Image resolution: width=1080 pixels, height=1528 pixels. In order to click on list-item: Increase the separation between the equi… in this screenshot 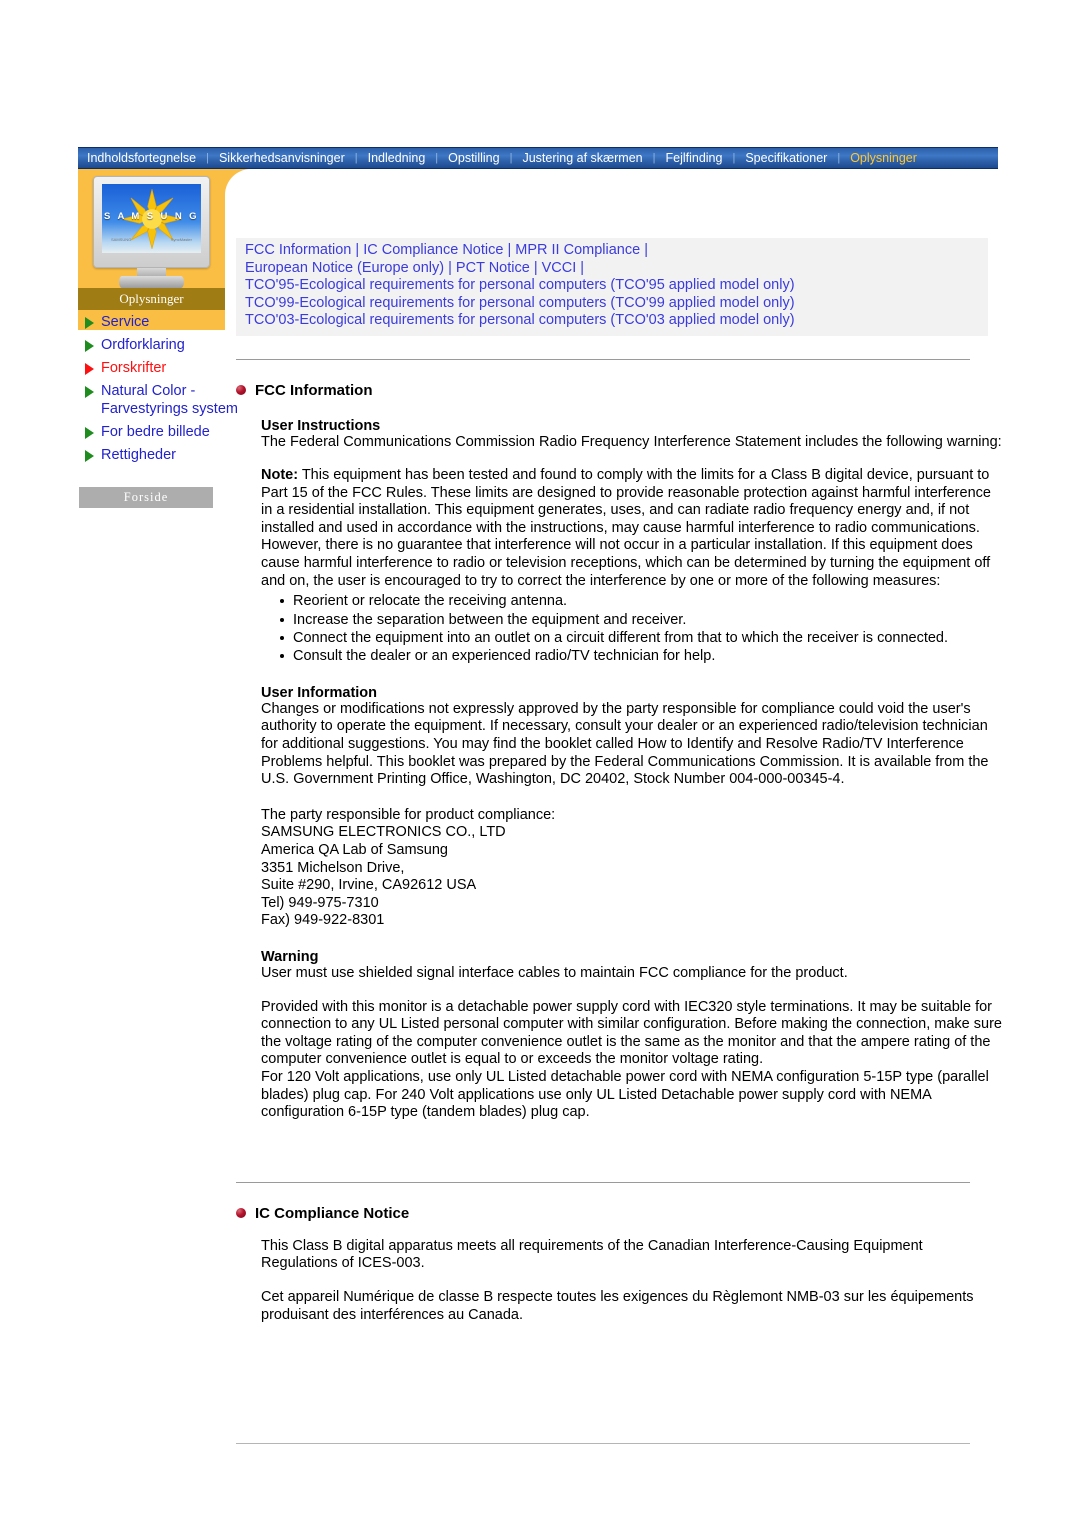, I will do `click(639, 620)`.